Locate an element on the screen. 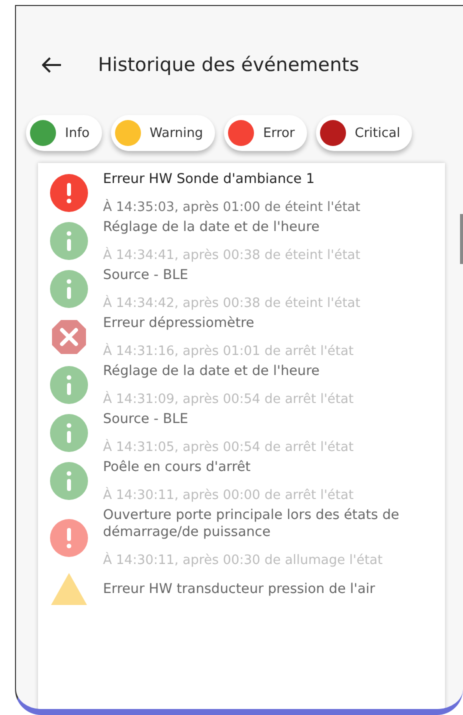  event-title: Erreur HW Sonde d'ambiance 1 is located at coordinates (209, 179).